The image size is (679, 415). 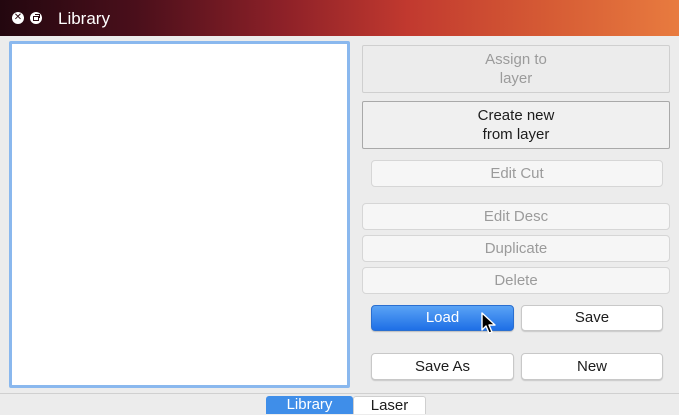 I want to click on new-button: New, so click(x=592, y=366).